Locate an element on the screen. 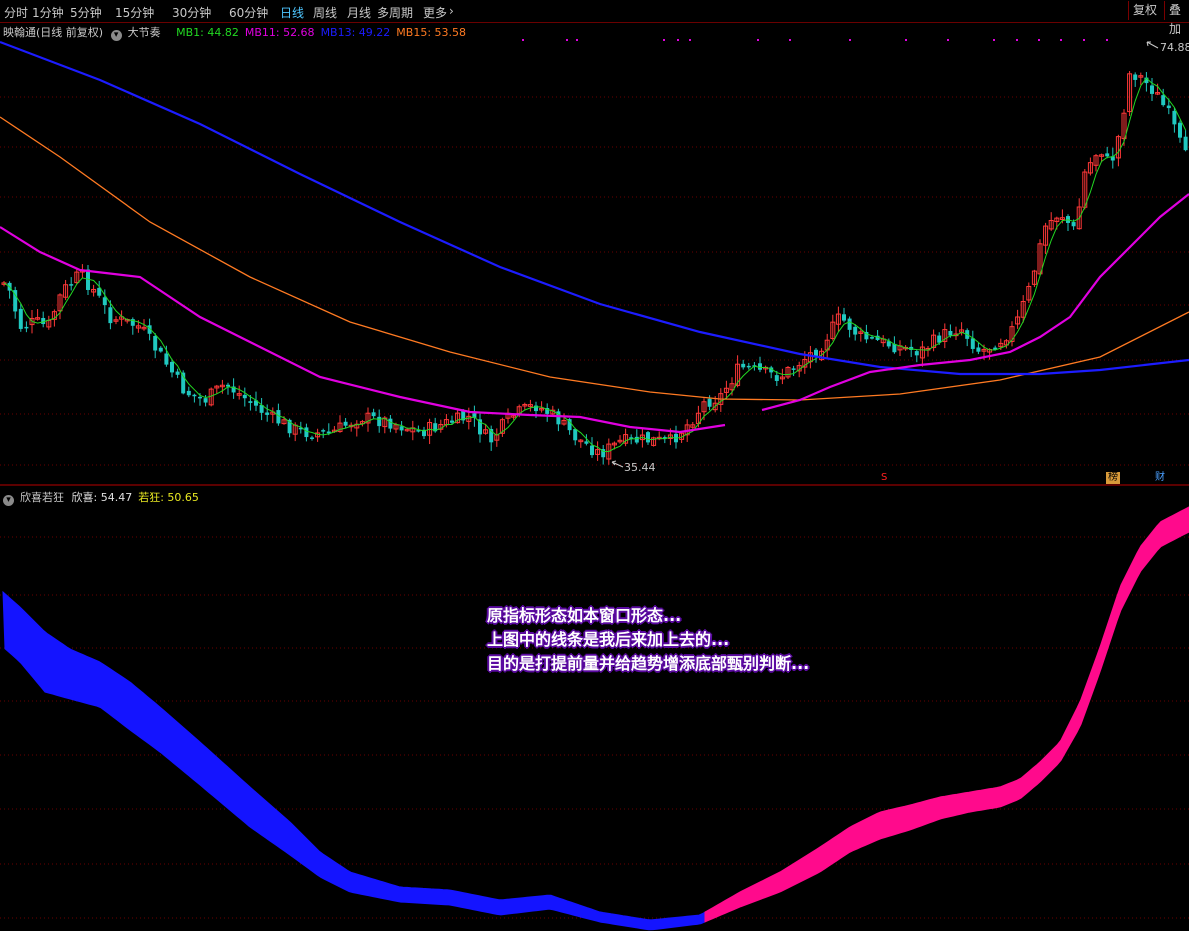 The height and width of the screenshot is (931, 1189). period-tab-3: 15分钟 is located at coordinates (134, 12).